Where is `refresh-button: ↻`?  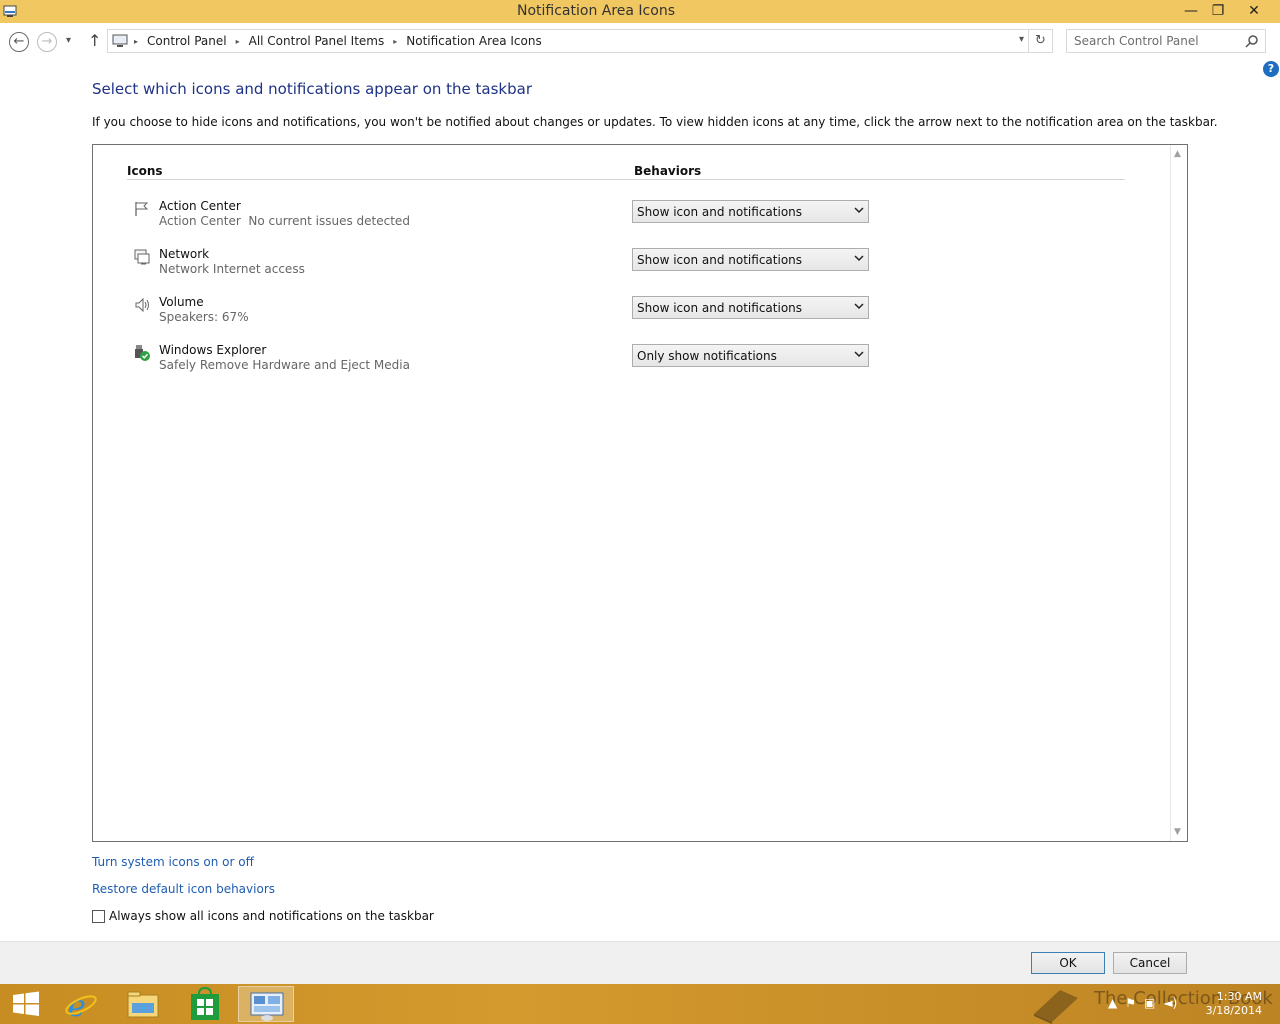 refresh-button: ↻ is located at coordinates (1041, 41).